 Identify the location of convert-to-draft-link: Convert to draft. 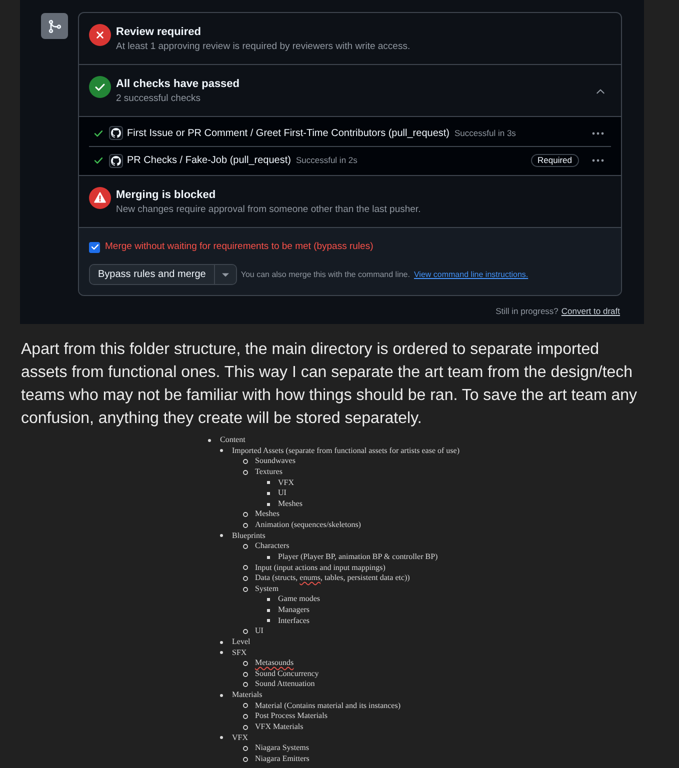
(590, 311).